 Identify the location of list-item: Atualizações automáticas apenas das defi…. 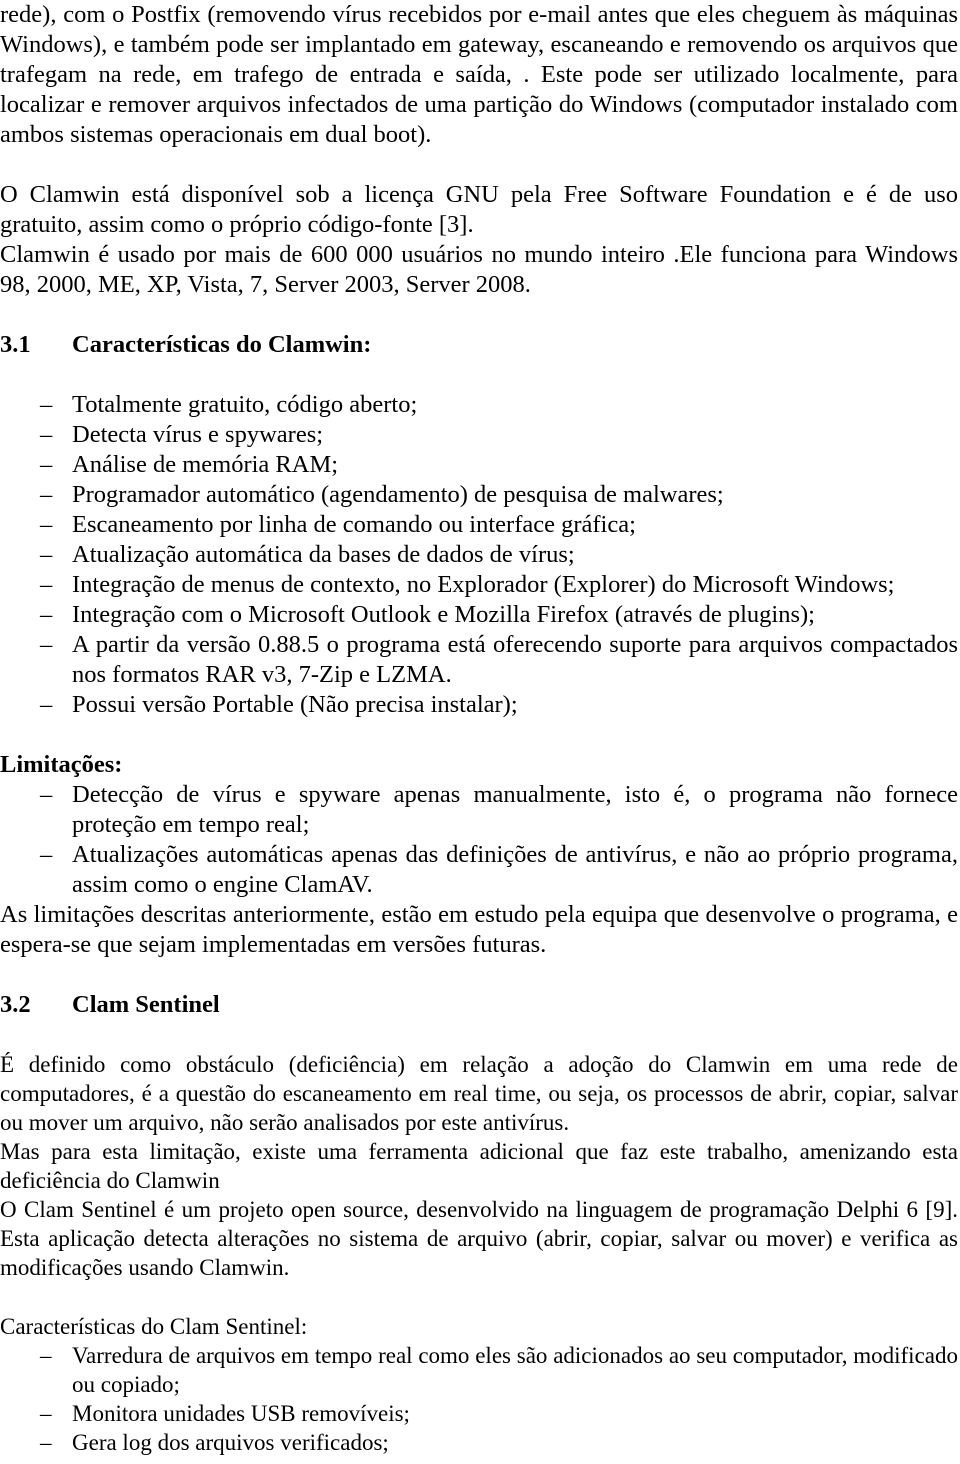
(479, 870).